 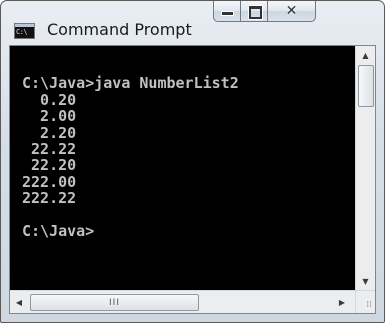 I want to click on arrow-up-icon: ▲, so click(x=365, y=55).